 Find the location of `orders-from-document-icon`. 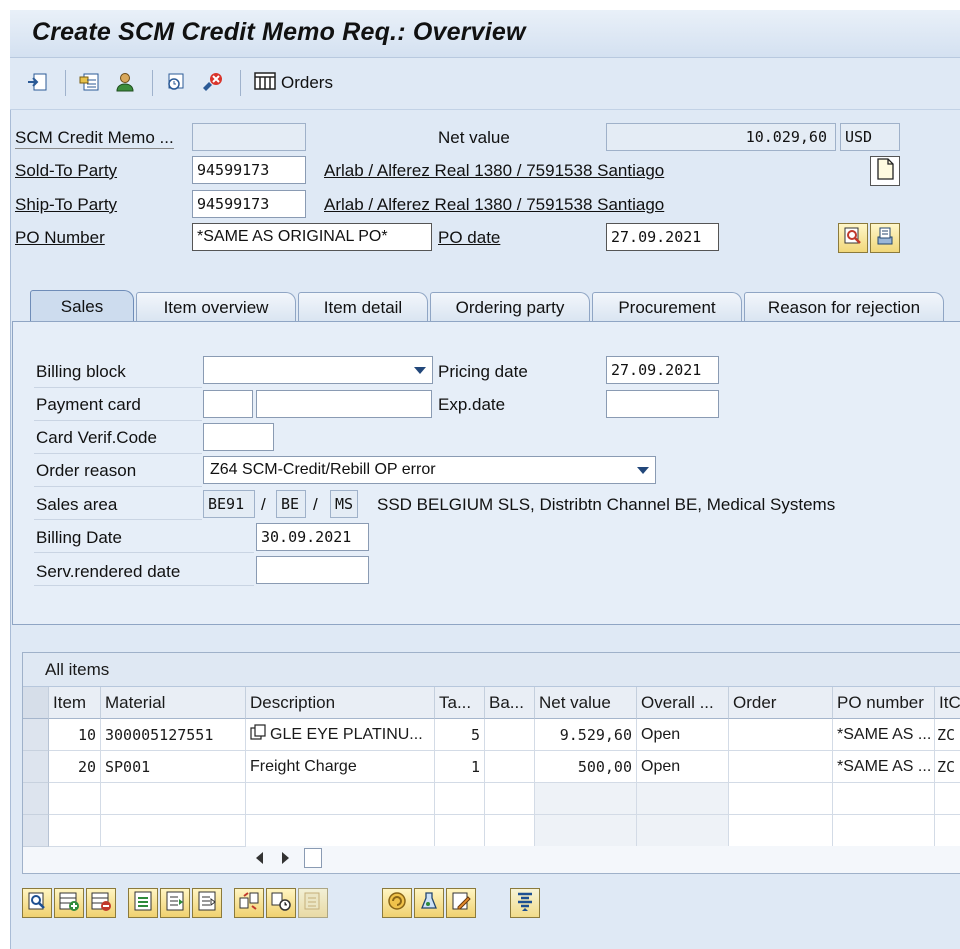

orders-from-document-icon is located at coordinates (176, 82).